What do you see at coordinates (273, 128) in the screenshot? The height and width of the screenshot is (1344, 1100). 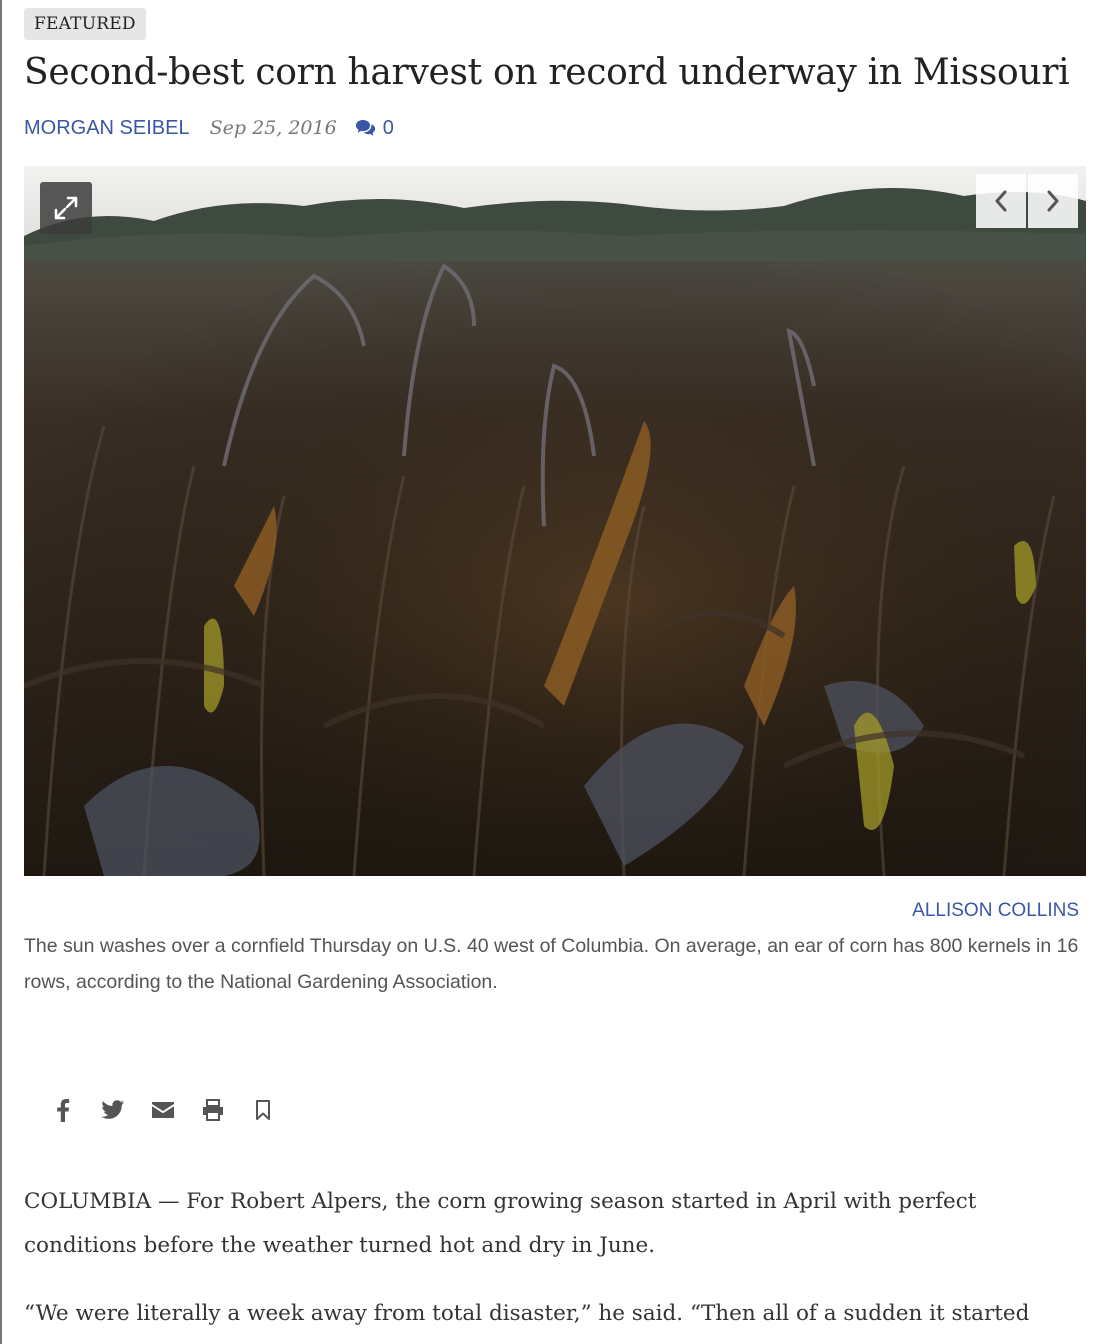 I see `publish-date: Sep 25, 2016` at bounding box center [273, 128].